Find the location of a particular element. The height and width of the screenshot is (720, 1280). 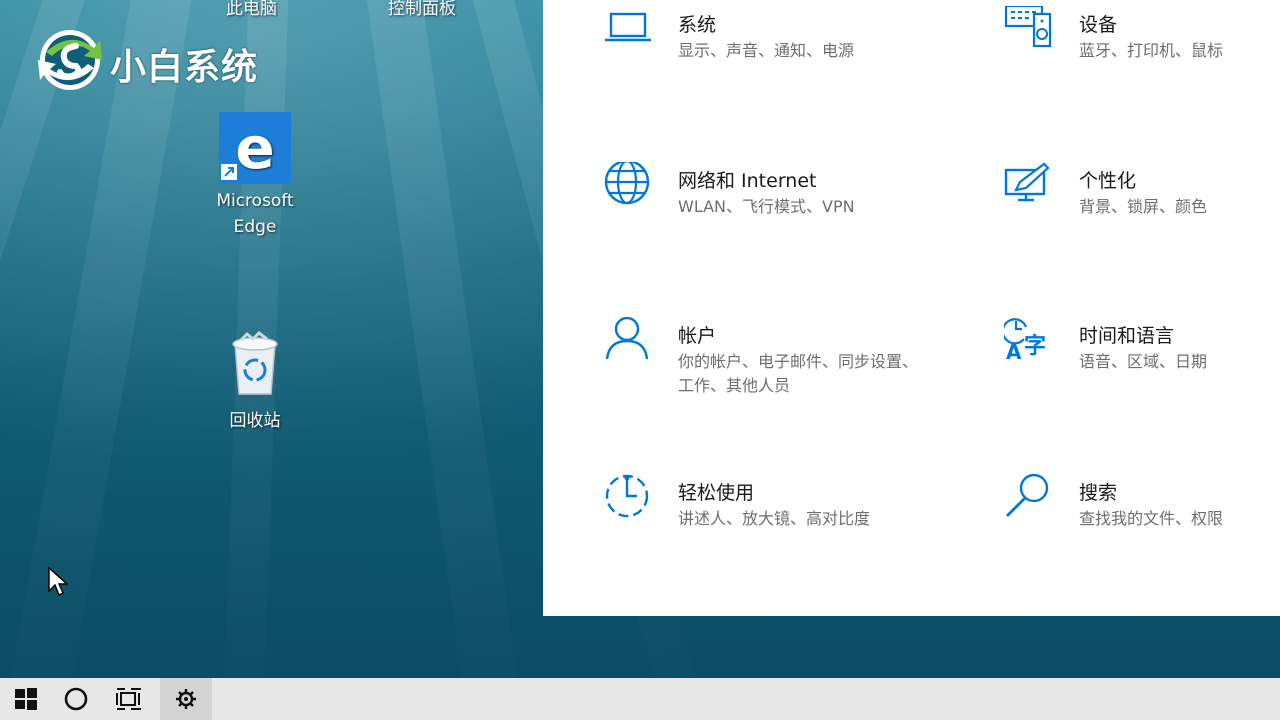

ease-of-access-icon is located at coordinates (627, 496).